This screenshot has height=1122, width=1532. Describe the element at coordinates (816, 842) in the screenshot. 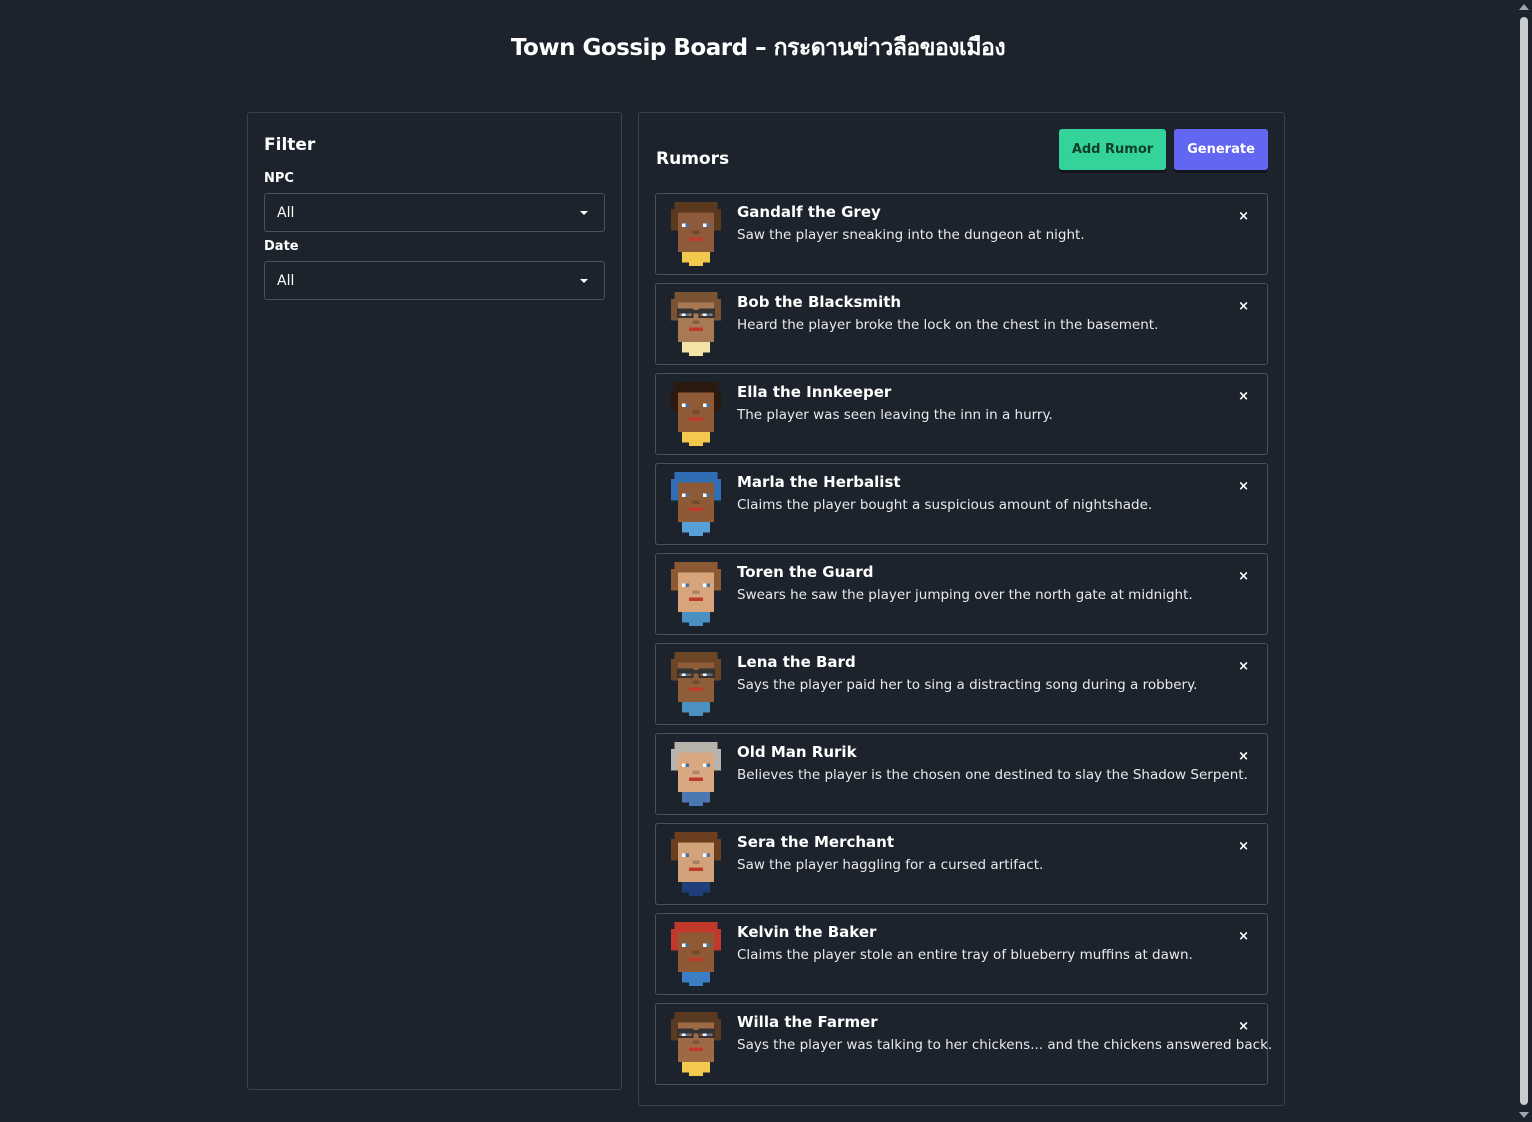

I see `npc-name: Sera the Merchant` at that location.